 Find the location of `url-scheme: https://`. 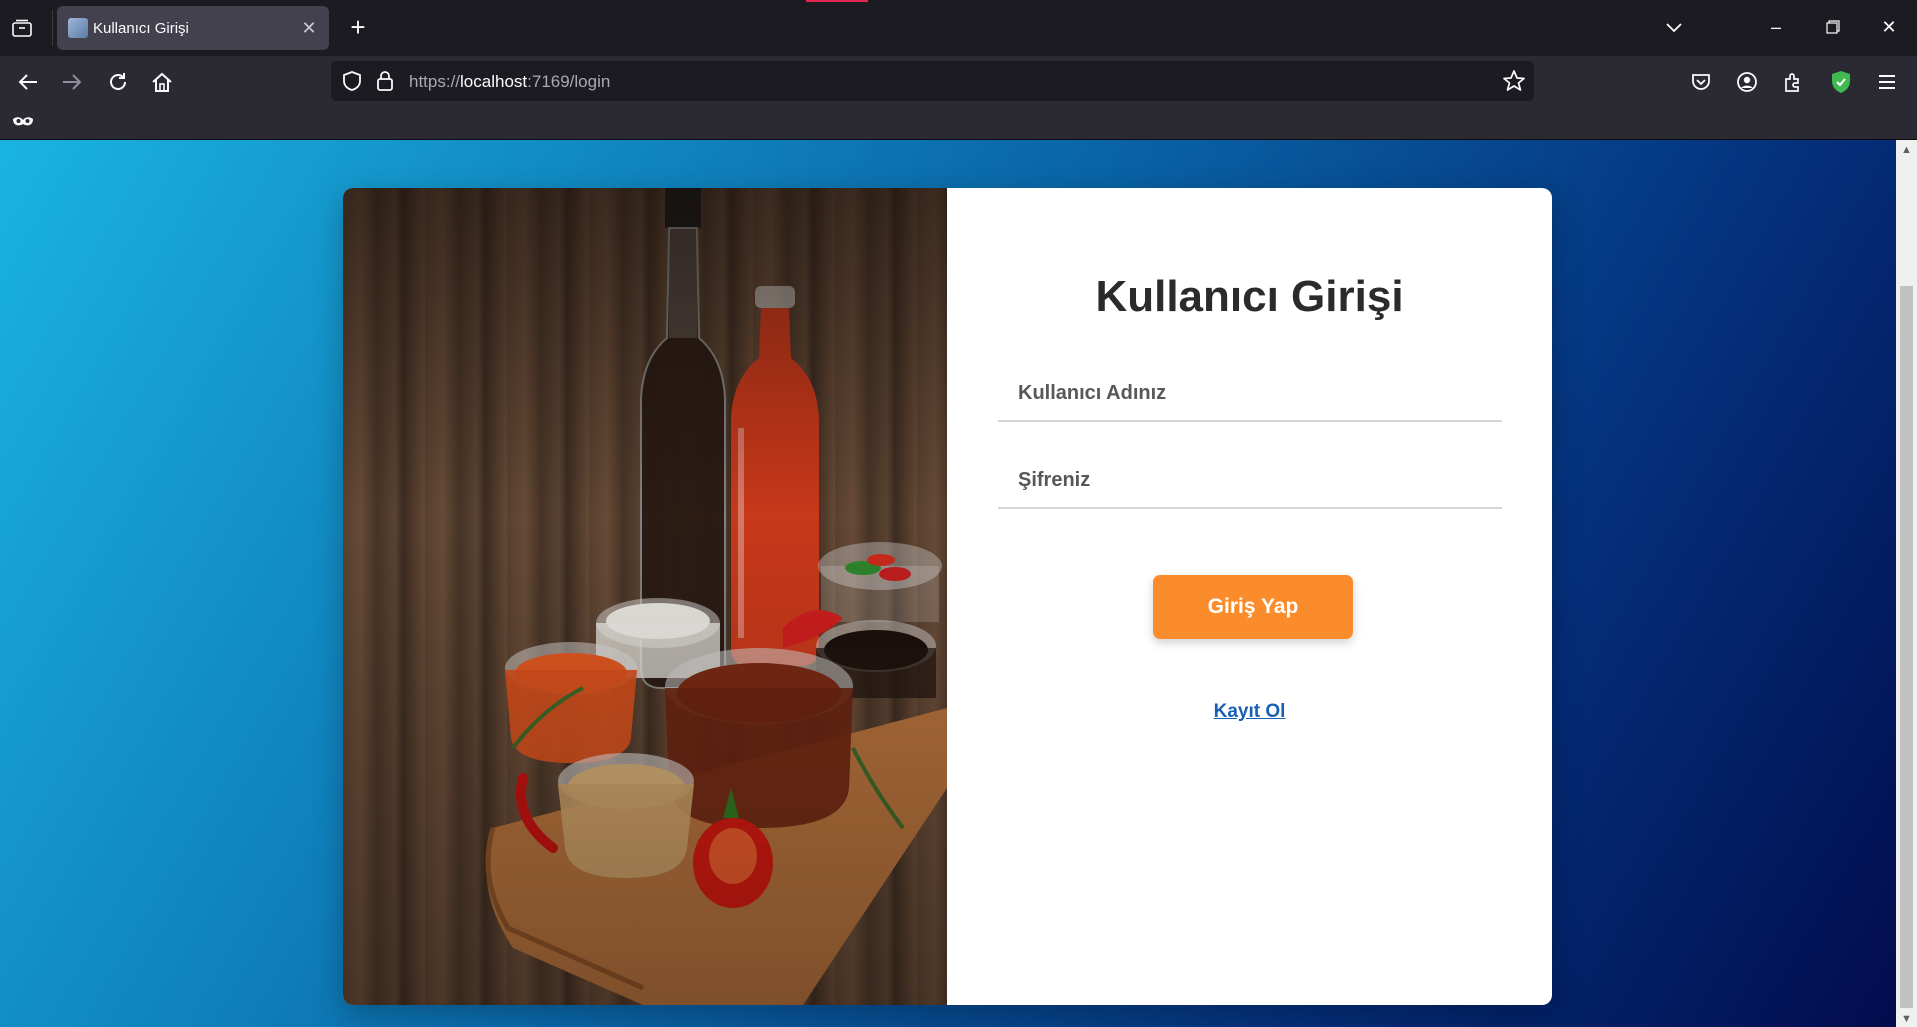

url-scheme: https:// is located at coordinates (435, 81).